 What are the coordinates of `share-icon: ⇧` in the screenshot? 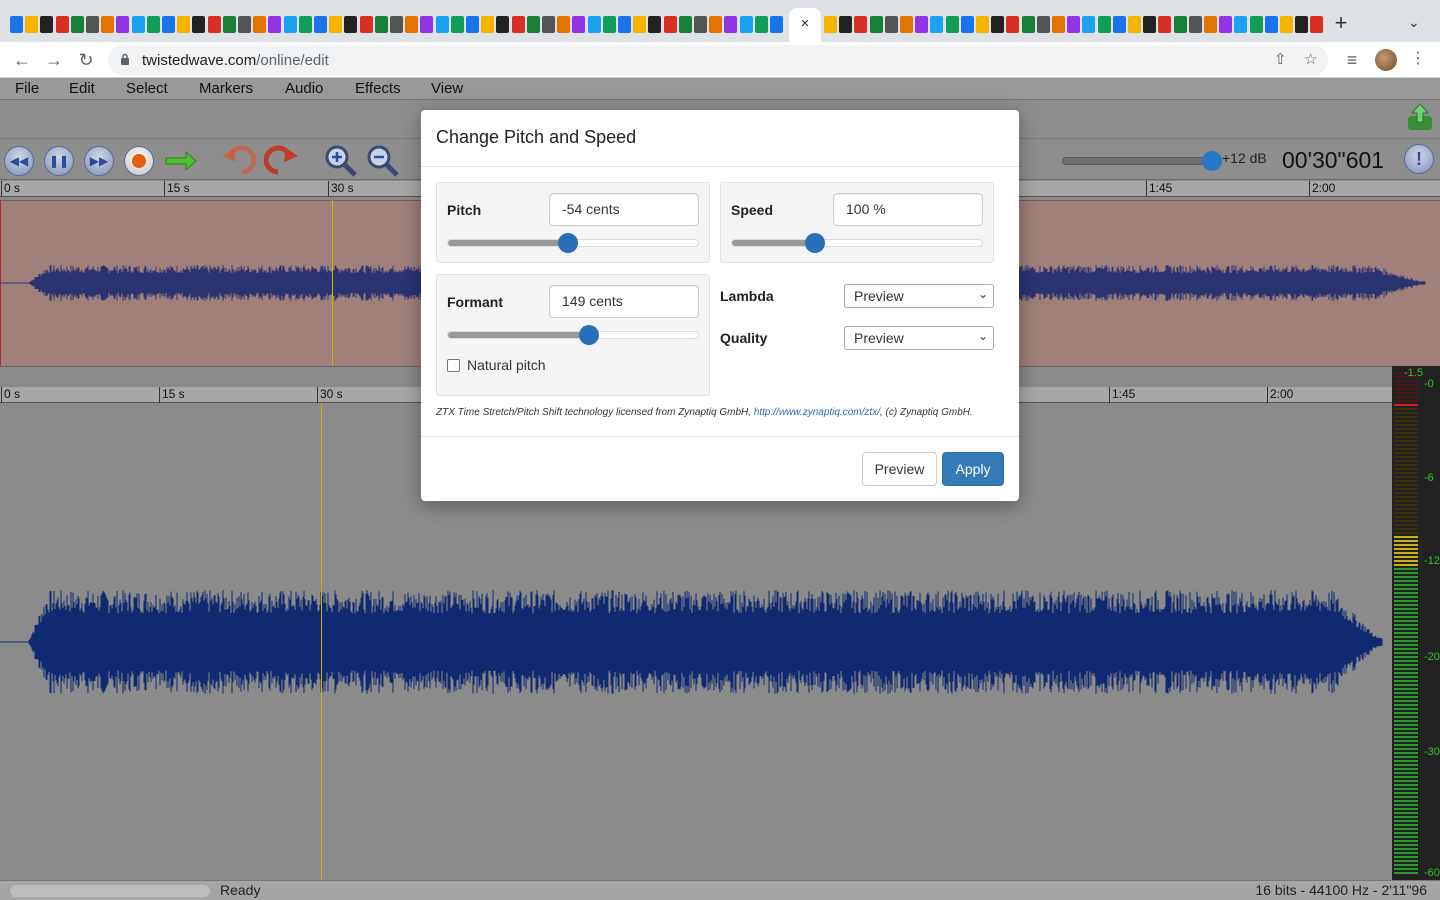 It's located at (1280, 59).